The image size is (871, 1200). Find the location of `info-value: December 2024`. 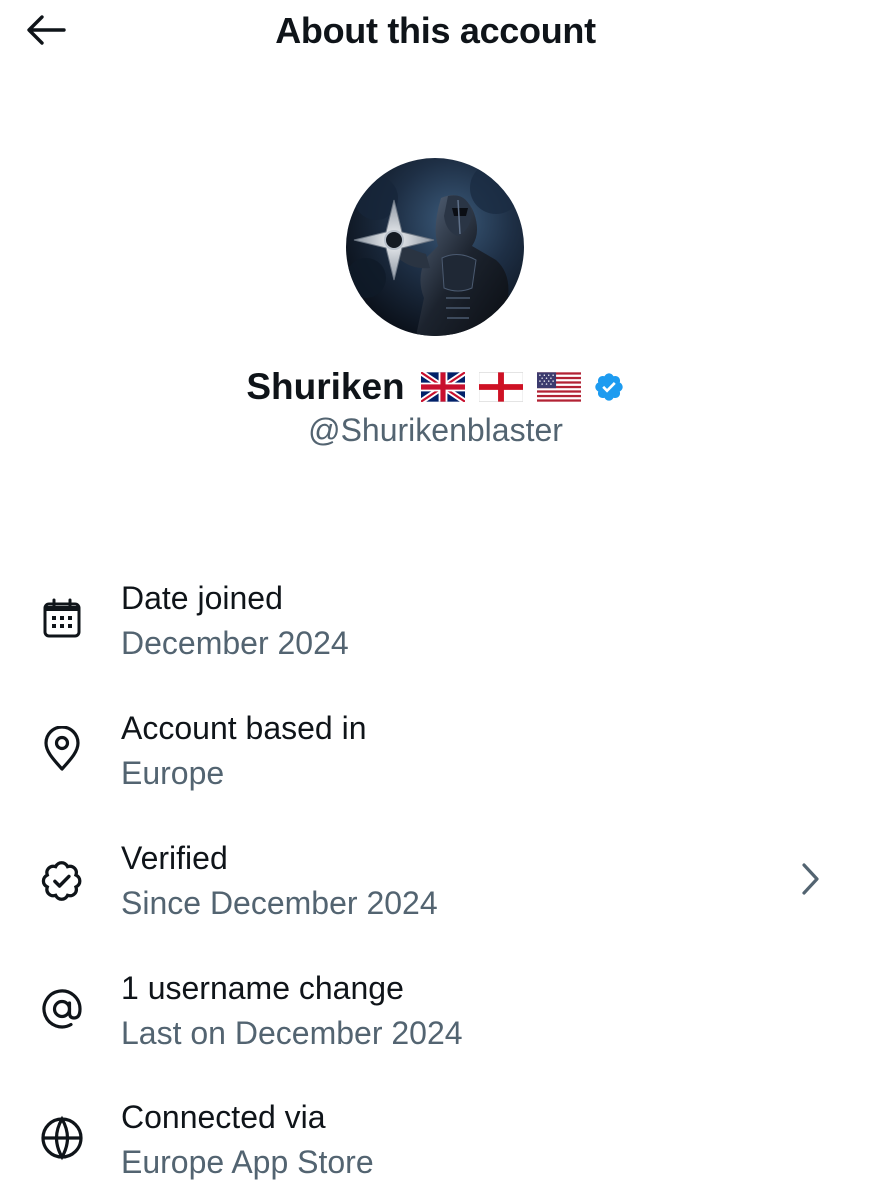

info-value: December 2024 is located at coordinates (235, 643).